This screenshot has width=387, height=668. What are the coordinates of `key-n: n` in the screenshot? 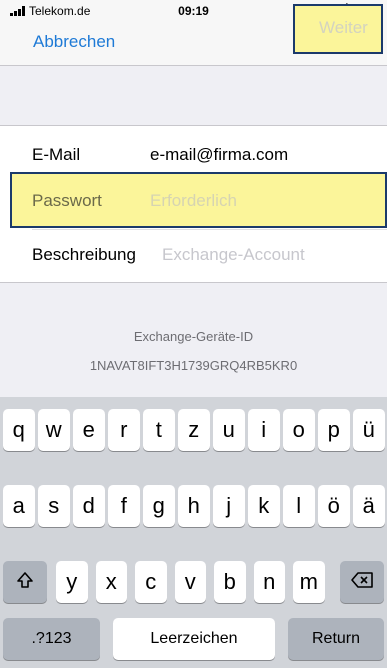 It's located at (269, 582).